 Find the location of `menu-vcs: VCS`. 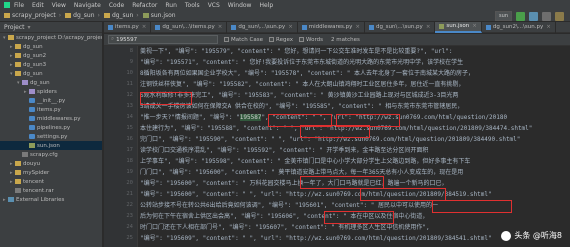

menu-vcs: VCS is located at coordinates (214, 5).